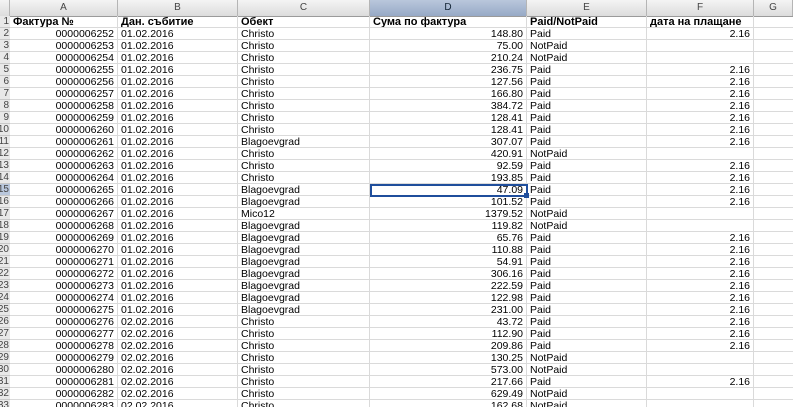  I want to click on header-paid-status: Paid/NotPaid, so click(587, 22).